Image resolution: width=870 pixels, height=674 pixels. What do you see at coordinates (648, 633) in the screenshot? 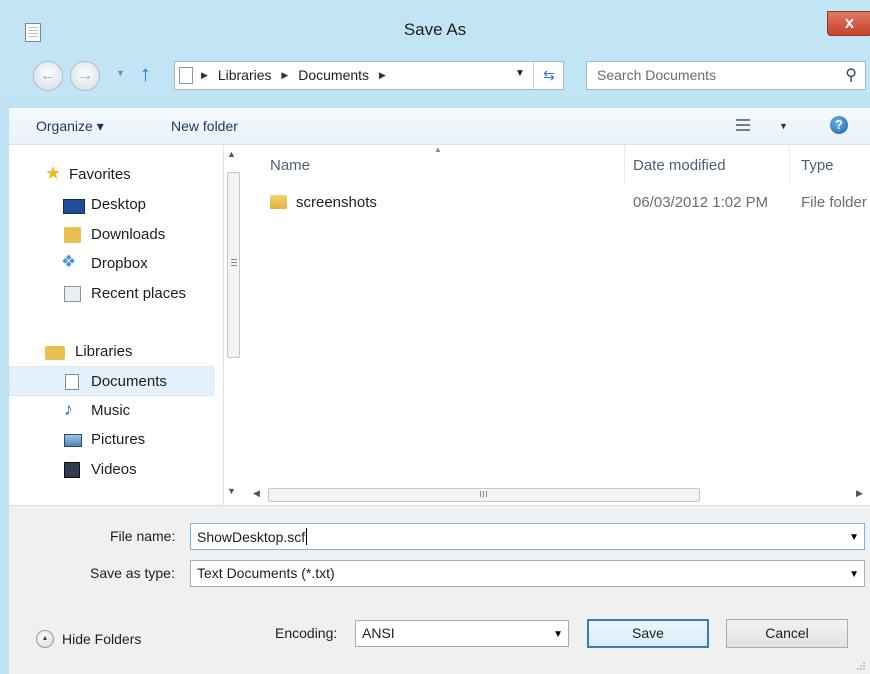
I see `save-button: Save` at bounding box center [648, 633].